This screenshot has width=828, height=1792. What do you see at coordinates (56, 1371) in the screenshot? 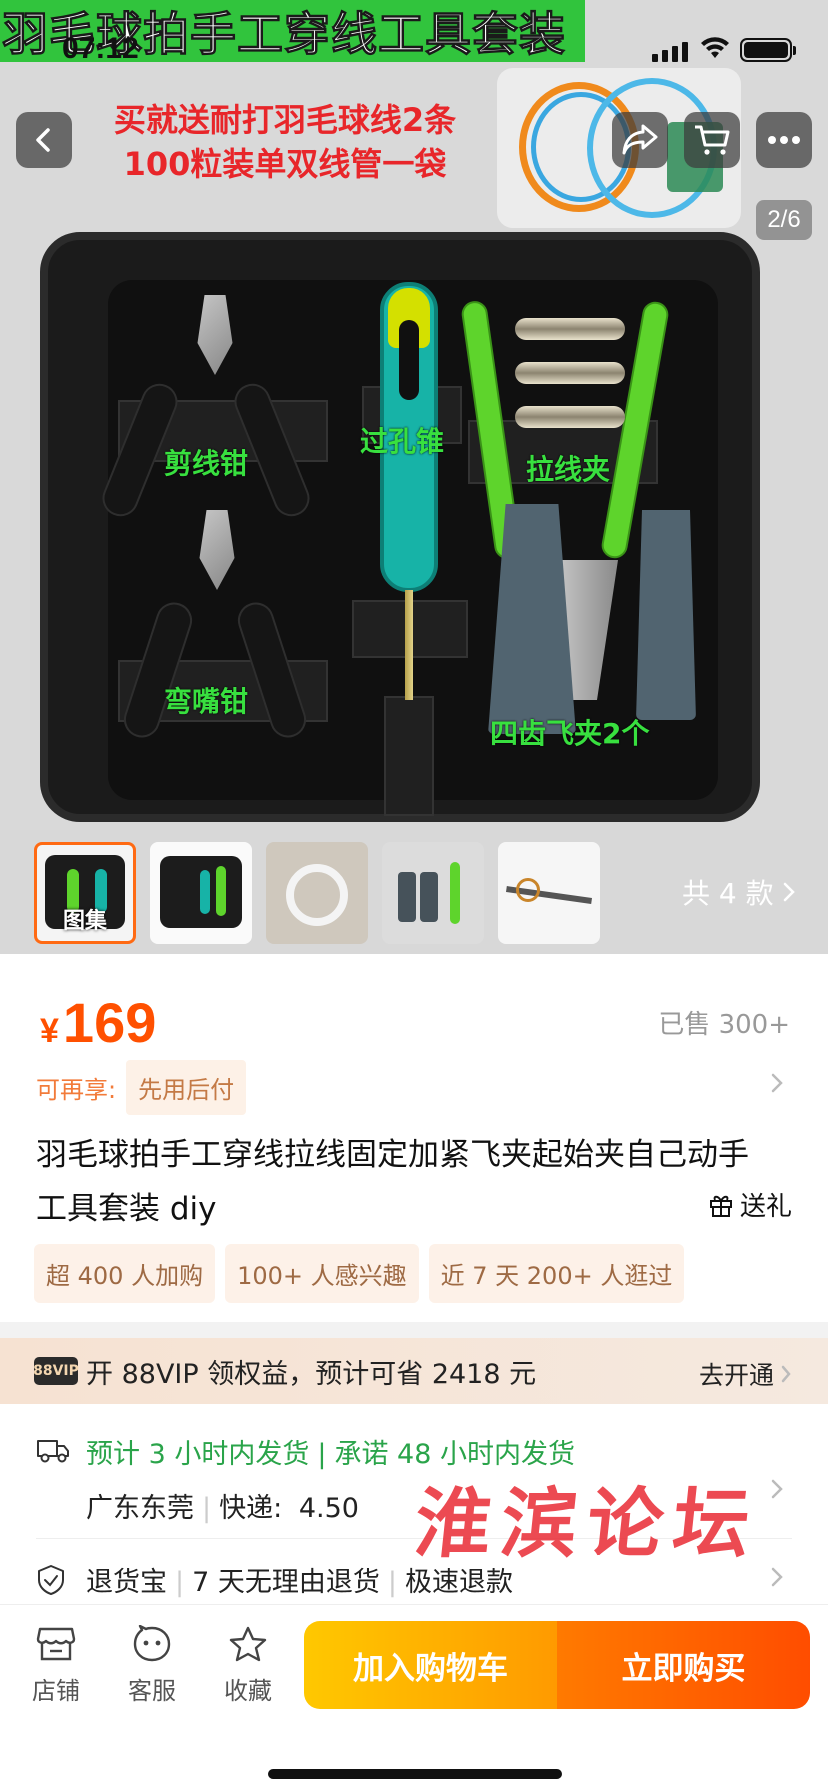
I see `vip-badge: 88VIP` at bounding box center [56, 1371].